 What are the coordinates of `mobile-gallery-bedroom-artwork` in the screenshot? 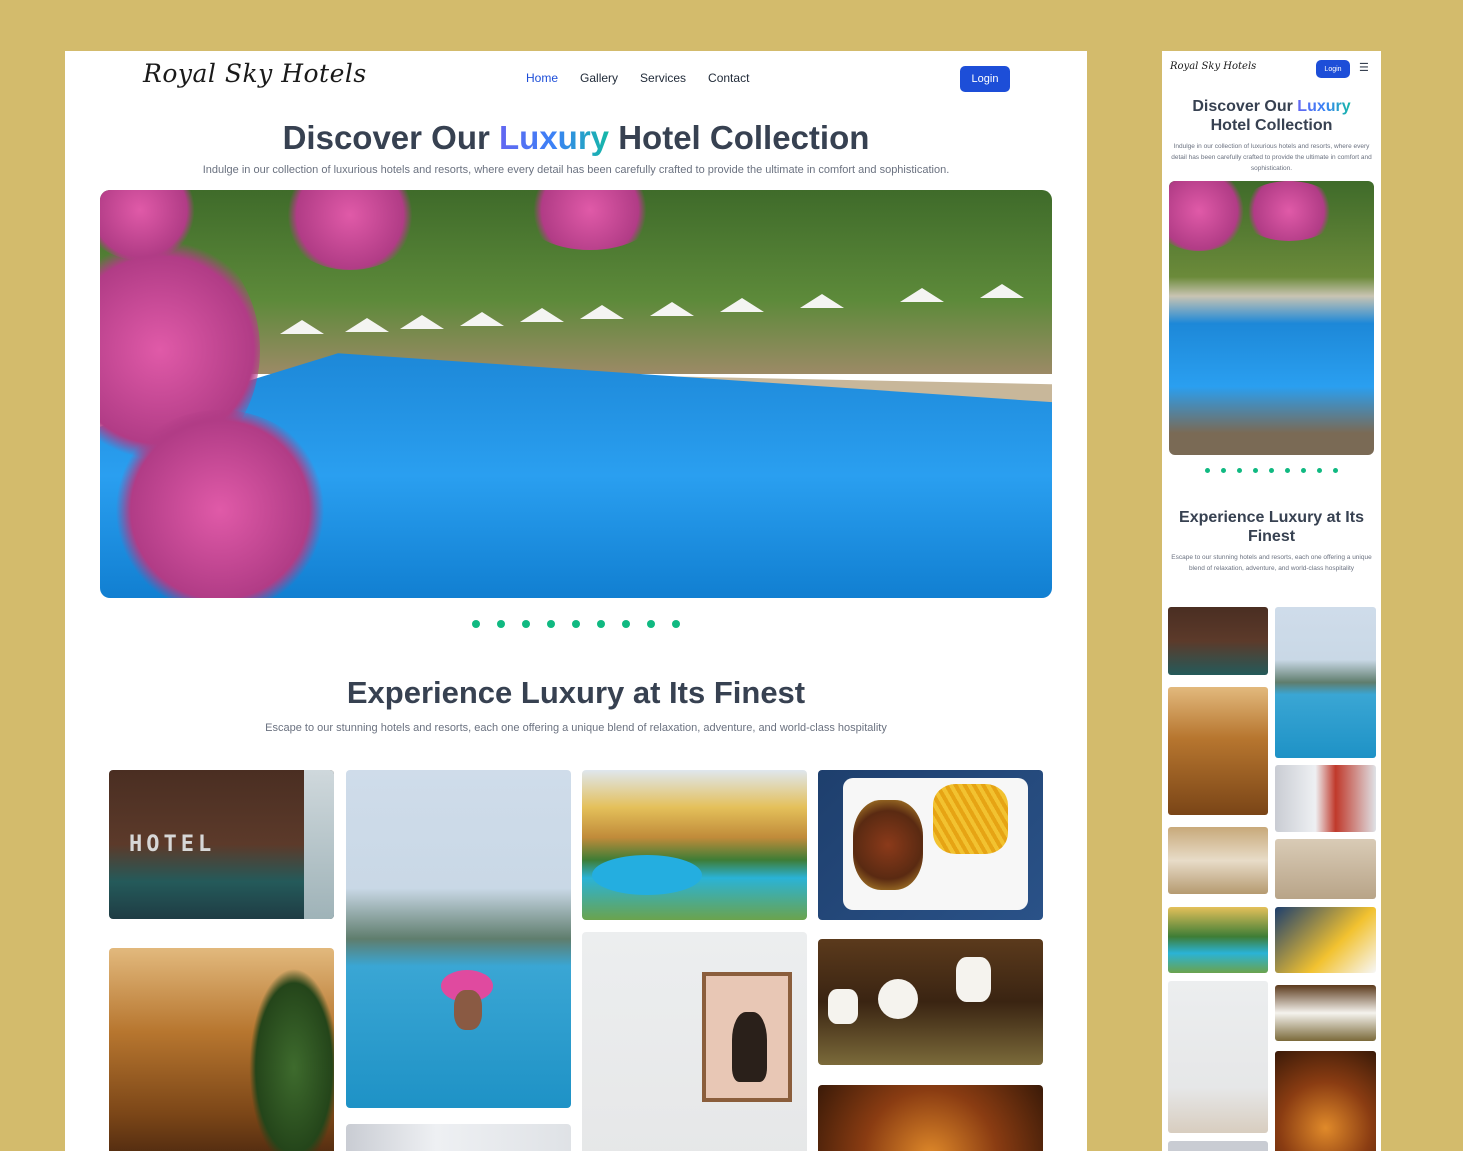 It's located at (1218, 1057).